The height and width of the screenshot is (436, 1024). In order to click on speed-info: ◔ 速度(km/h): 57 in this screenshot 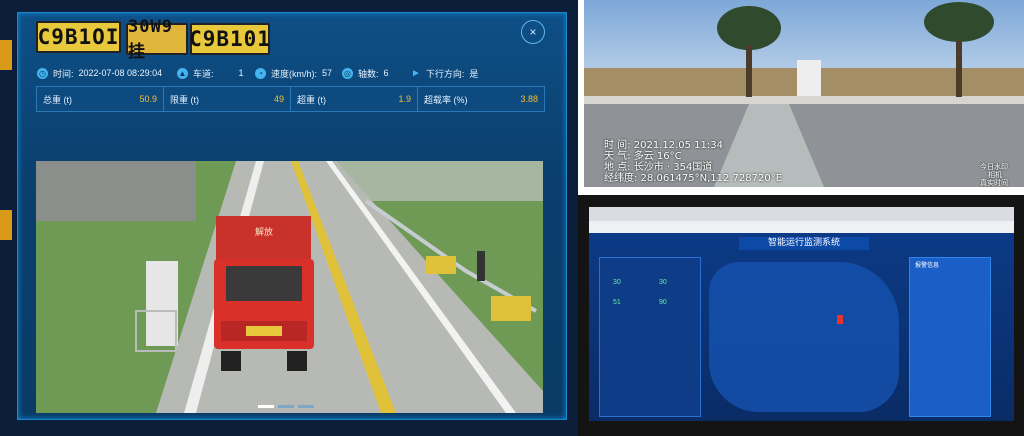, I will do `click(293, 73)`.